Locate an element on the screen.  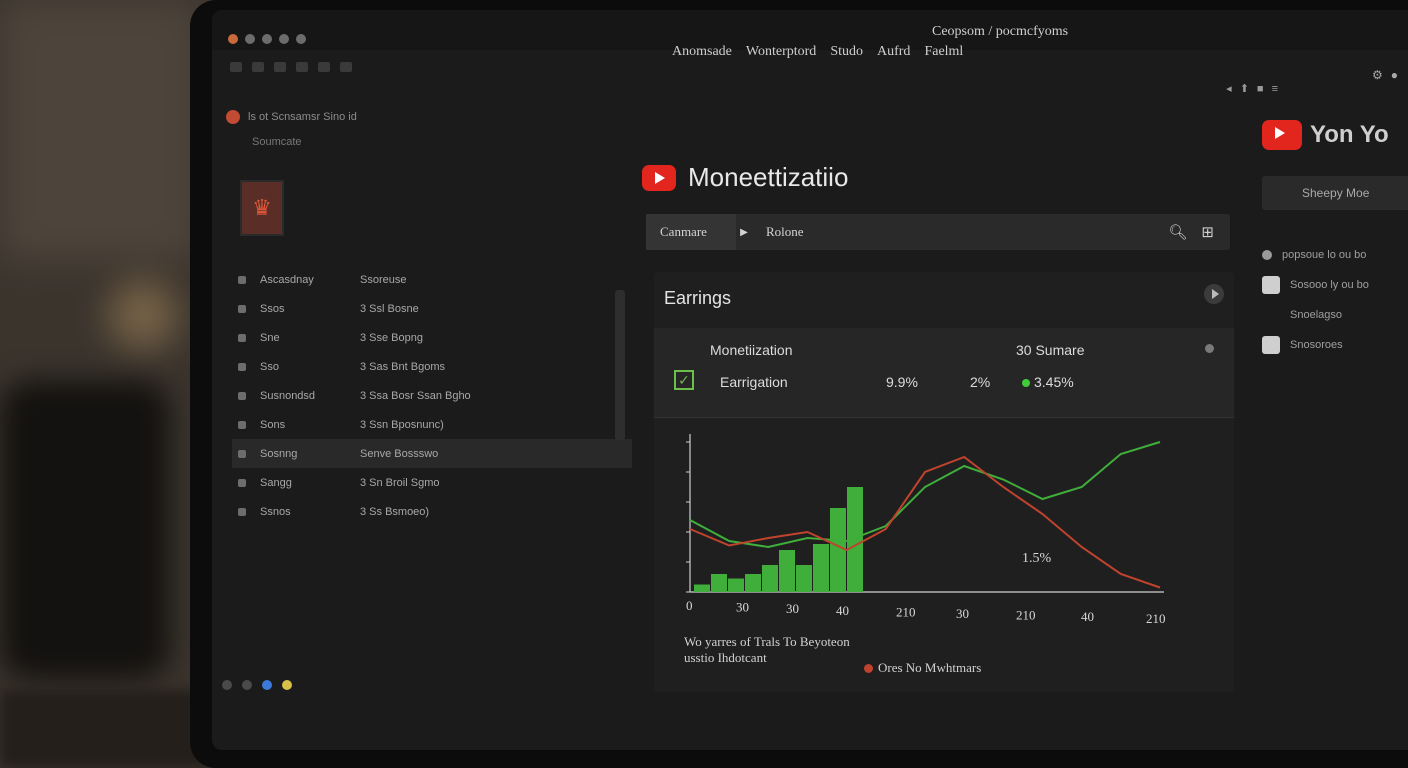
line-series-green is located at coordinates (925, 495).